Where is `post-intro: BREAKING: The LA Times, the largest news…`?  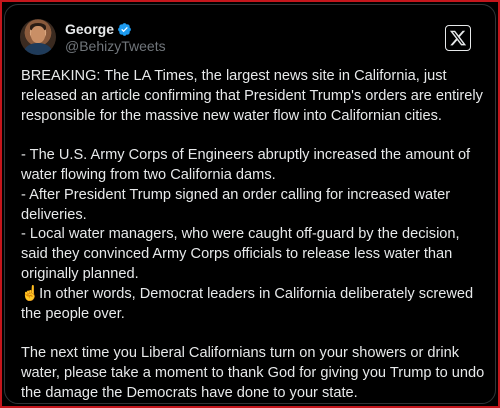
post-intro: BREAKING: The LA Times, the largest news… is located at coordinates (252, 96).